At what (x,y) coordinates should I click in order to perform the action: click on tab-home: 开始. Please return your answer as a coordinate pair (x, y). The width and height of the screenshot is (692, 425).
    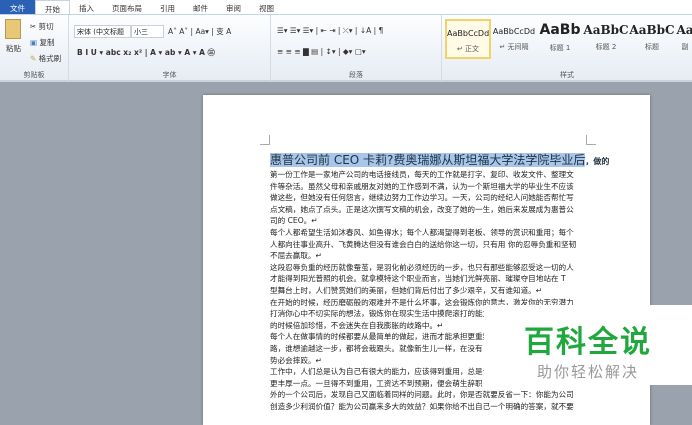
    Looking at the image, I should click on (52, 7).